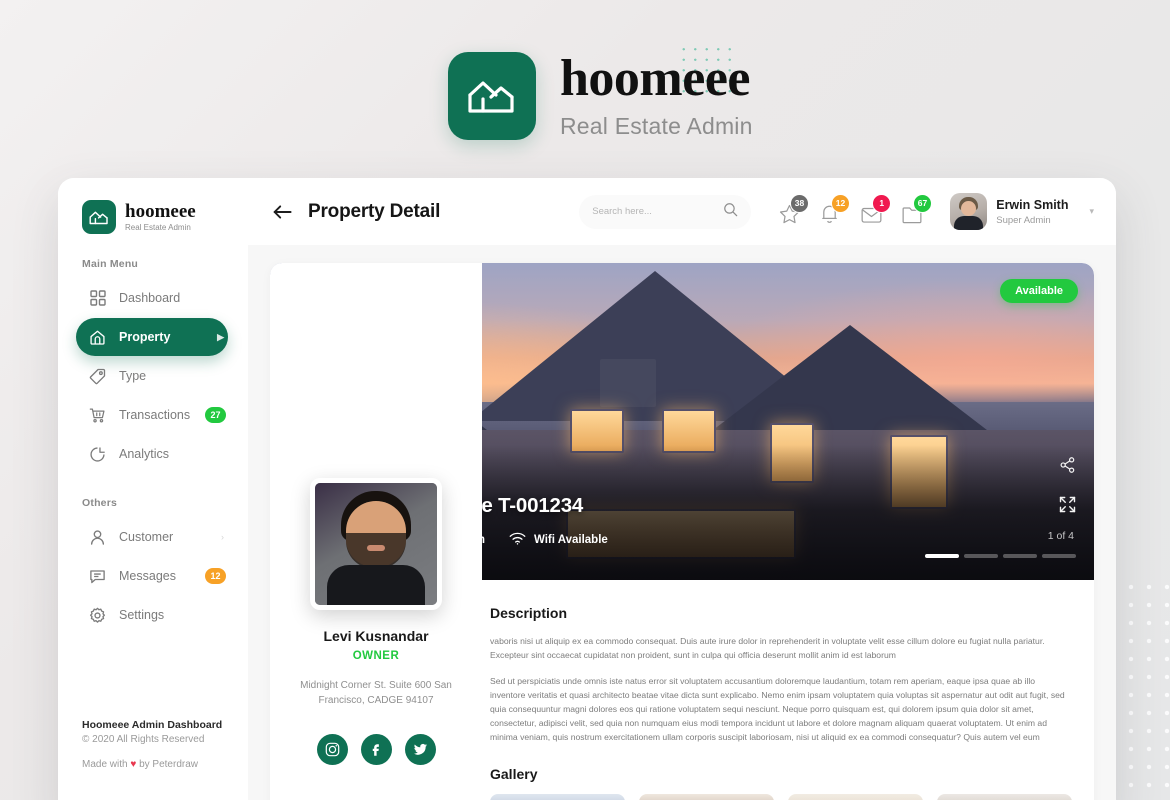 The width and height of the screenshot is (1170, 800). What do you see at coordinates (97, 537) in the screenshot?
I see `user-icon` at bounding box center [97, 537].